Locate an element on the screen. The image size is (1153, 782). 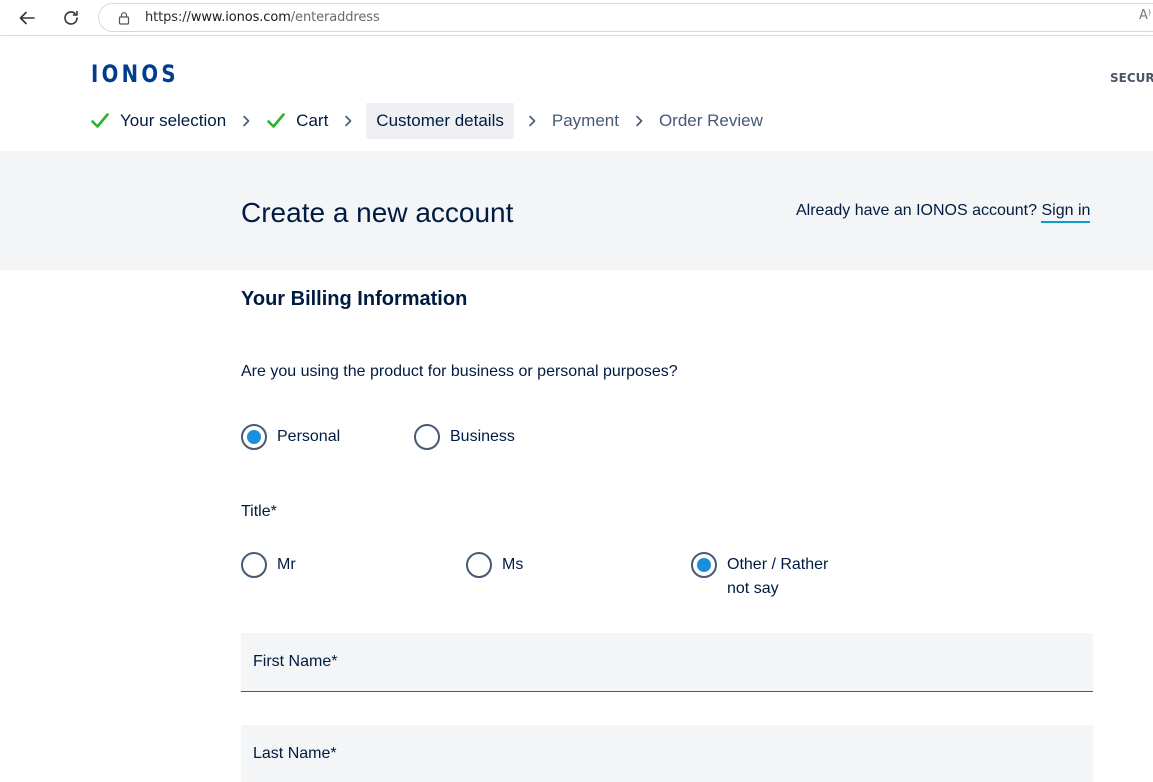
radio-label: Other / Rather not say is located at coordinates (778, 576).